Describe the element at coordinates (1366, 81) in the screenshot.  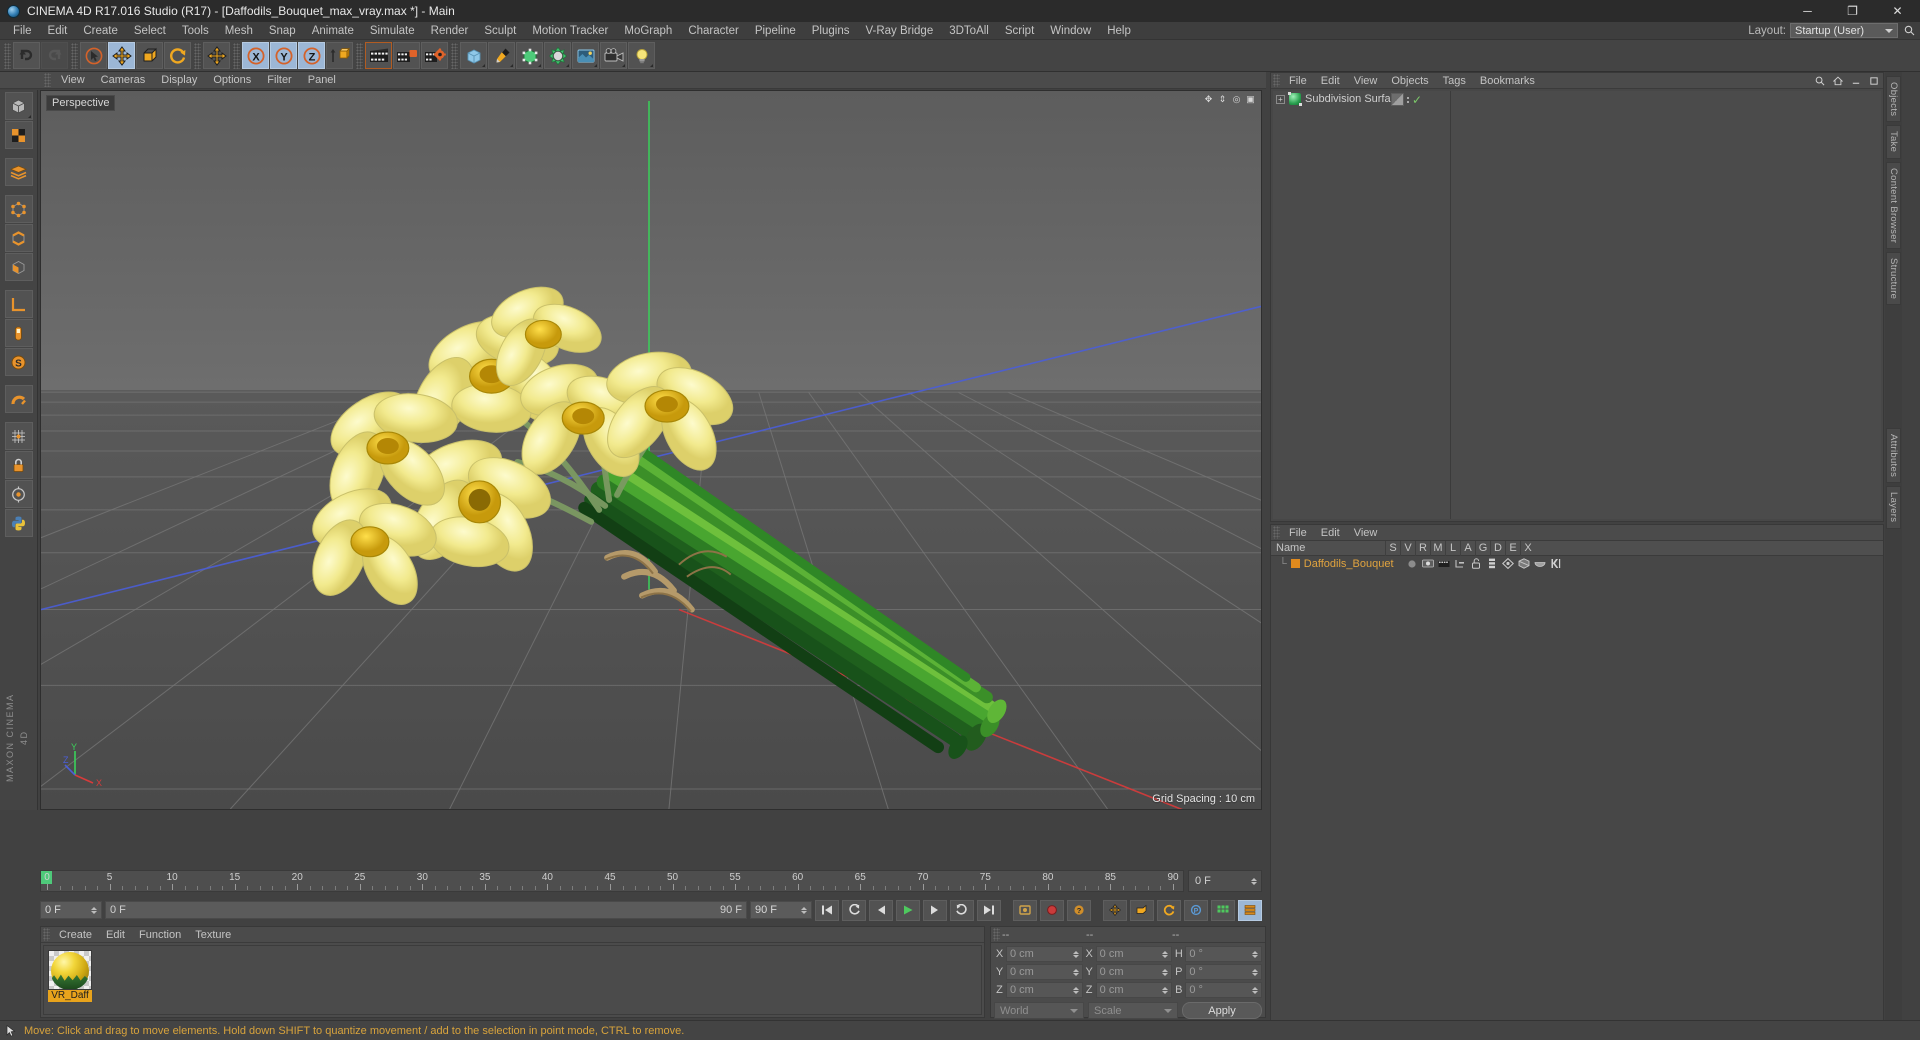
I see `object-menu-view: View` at that location.